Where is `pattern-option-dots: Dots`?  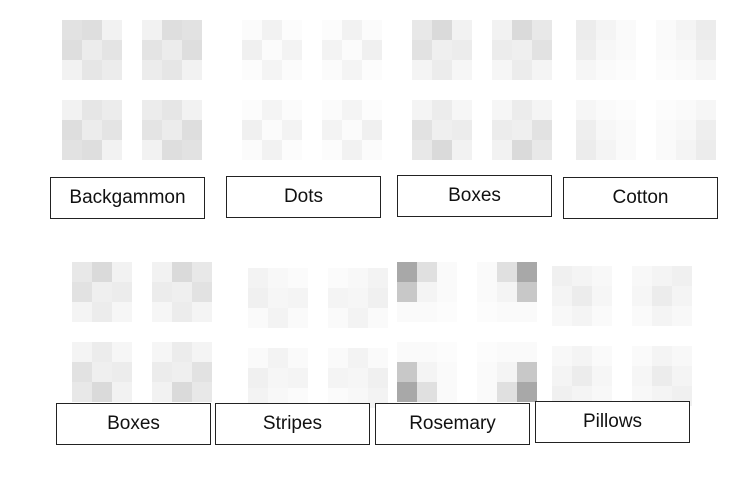
pattern-option-dots: Dots is located at coordinates (303, 197).